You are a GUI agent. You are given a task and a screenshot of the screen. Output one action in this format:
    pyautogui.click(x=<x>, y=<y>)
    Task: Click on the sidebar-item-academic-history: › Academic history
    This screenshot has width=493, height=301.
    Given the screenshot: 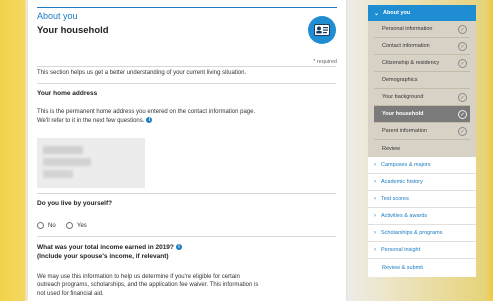 What is the action you would take?
    pyautogui.click(x=422, y=182)
    